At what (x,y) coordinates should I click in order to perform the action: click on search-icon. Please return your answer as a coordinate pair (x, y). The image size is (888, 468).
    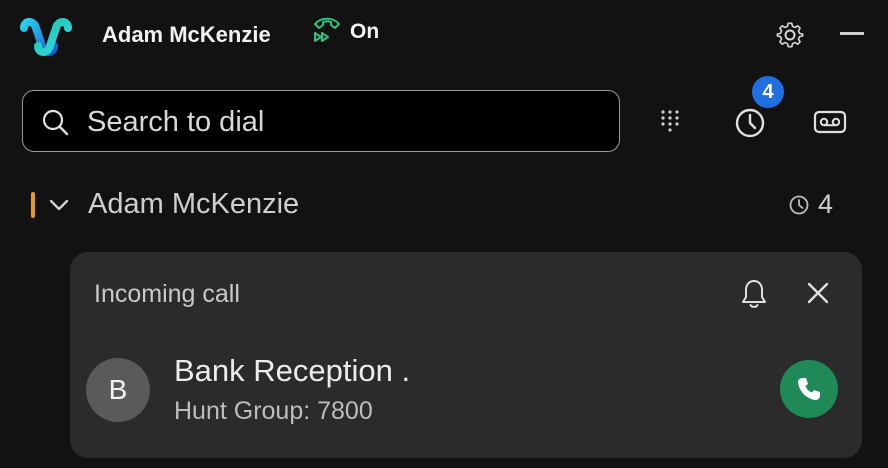
    Looking at the image, I should click on (55, 122).